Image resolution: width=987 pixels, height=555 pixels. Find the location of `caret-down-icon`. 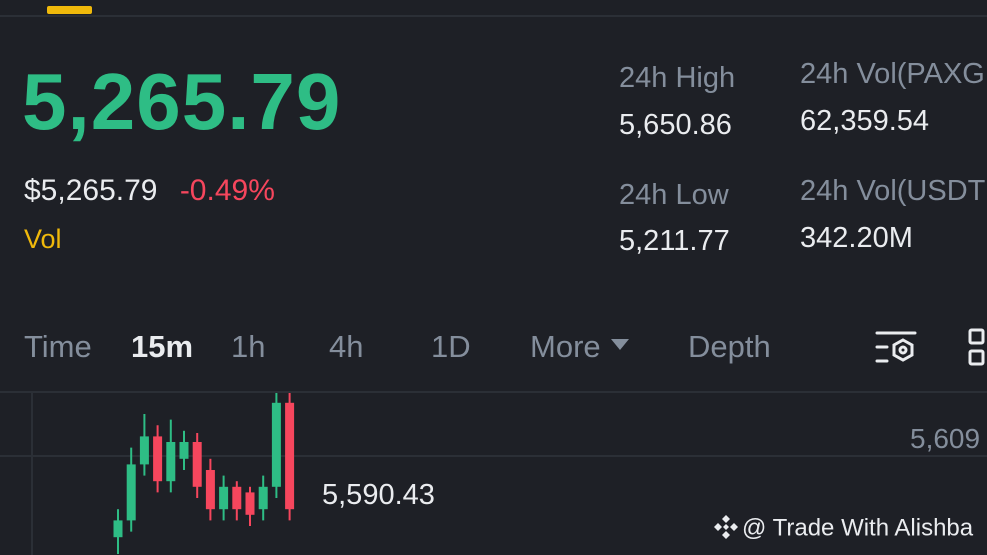

caret-down-icon is located at coordinates (619, 345).